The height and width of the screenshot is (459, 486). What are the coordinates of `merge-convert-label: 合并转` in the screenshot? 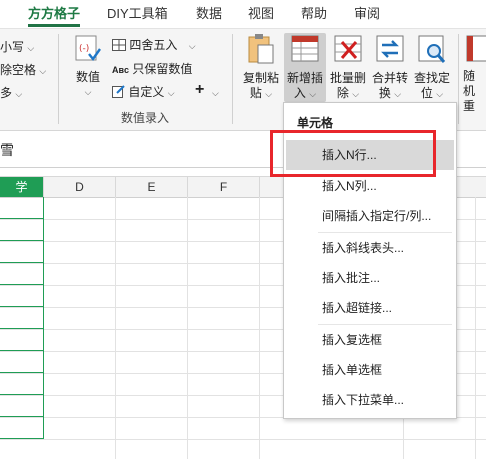 It's located at (389, 78).